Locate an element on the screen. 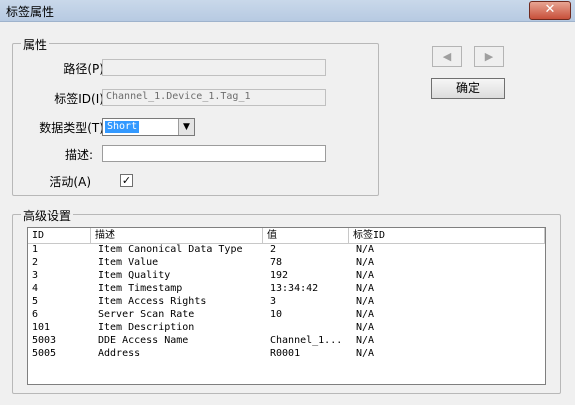  list-item: 2 Item Value 78 N/A is located at coordinates (286, 263).